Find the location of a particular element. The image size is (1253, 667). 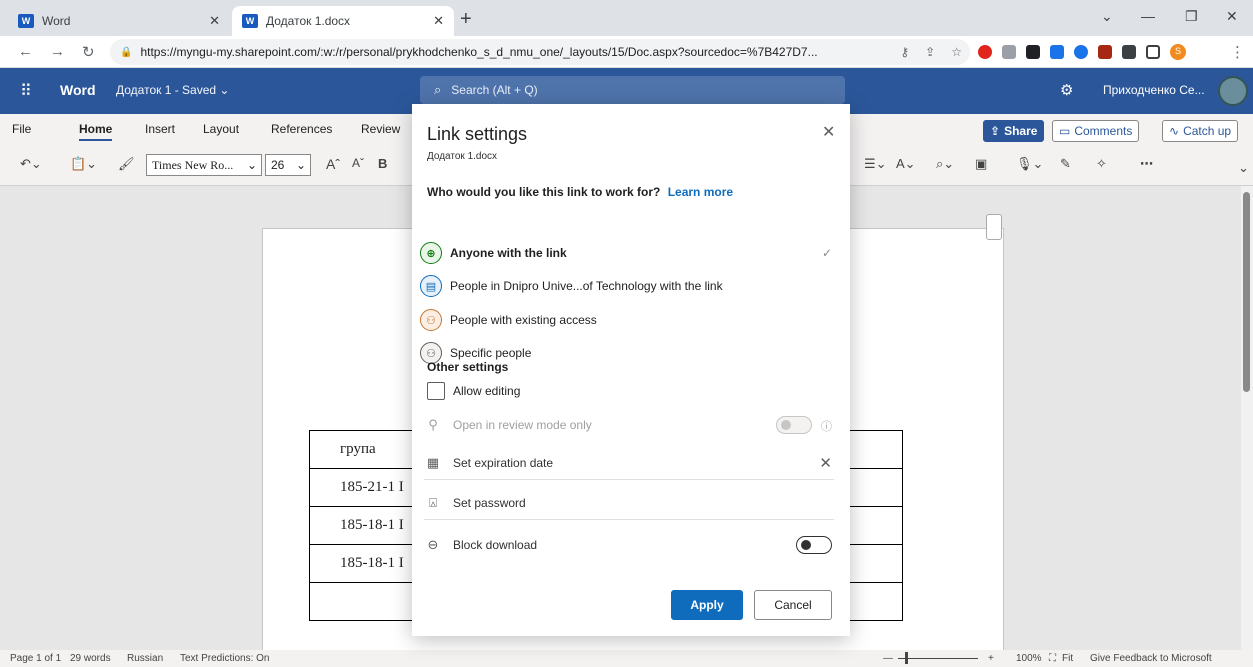

page-count: Page 1 of 1 is located at coordinates (35, 658).